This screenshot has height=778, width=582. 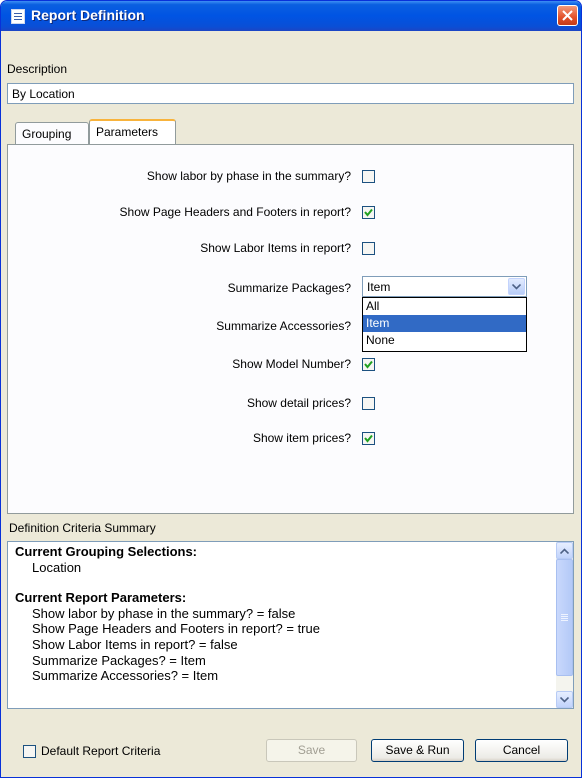 What do you see at coordinates (290, 93) in the screenshot?
I see `description-input: By Location` at bounding box center [290, 93].